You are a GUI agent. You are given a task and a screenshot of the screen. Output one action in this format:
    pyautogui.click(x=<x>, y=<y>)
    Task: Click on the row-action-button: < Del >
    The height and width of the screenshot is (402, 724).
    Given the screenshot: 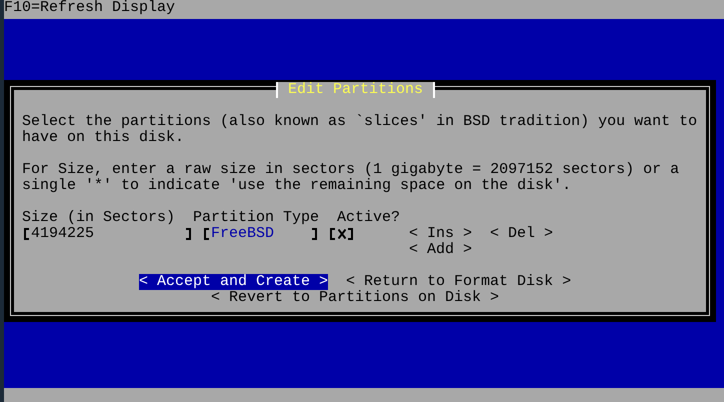 What is the action you would take?
    pyautogui.click(x=522, y=234)
    